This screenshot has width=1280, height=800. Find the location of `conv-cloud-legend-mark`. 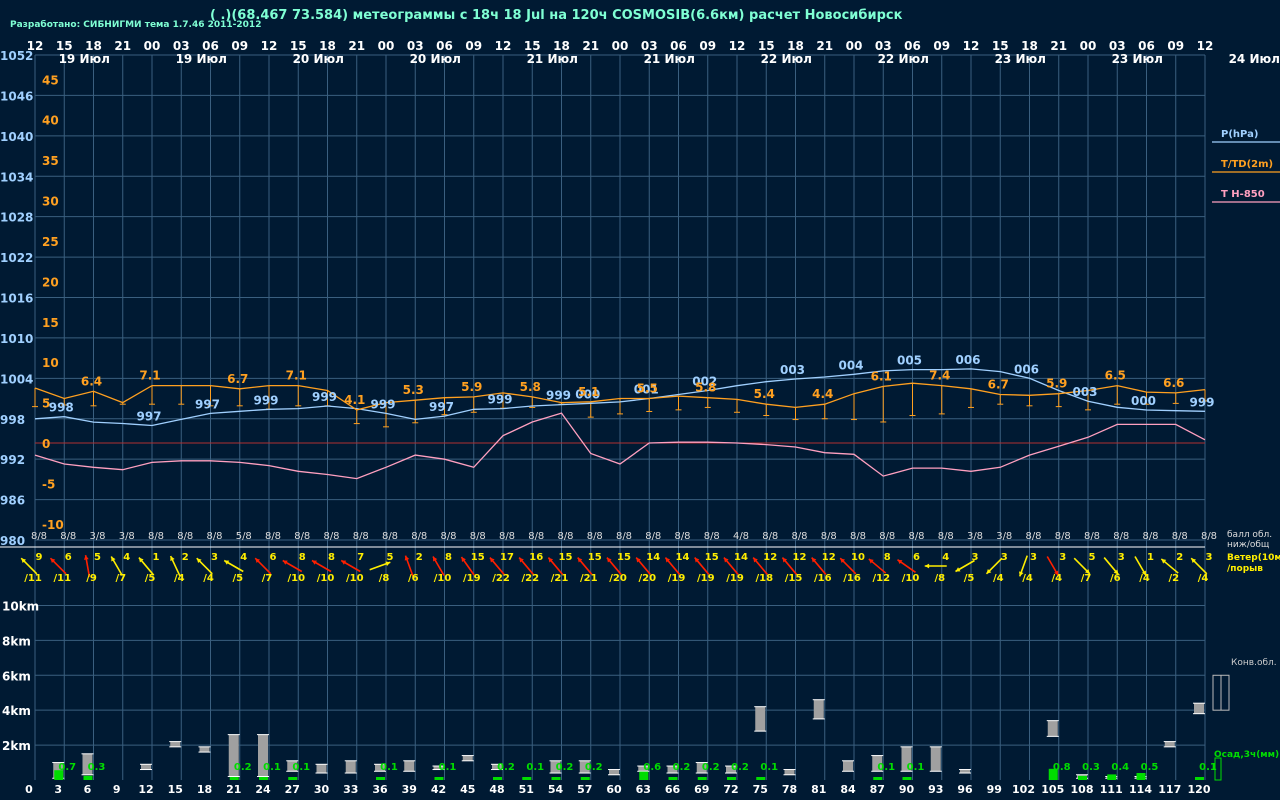

conv-cloud-legend-mark is located at coordinates (1221, 692).